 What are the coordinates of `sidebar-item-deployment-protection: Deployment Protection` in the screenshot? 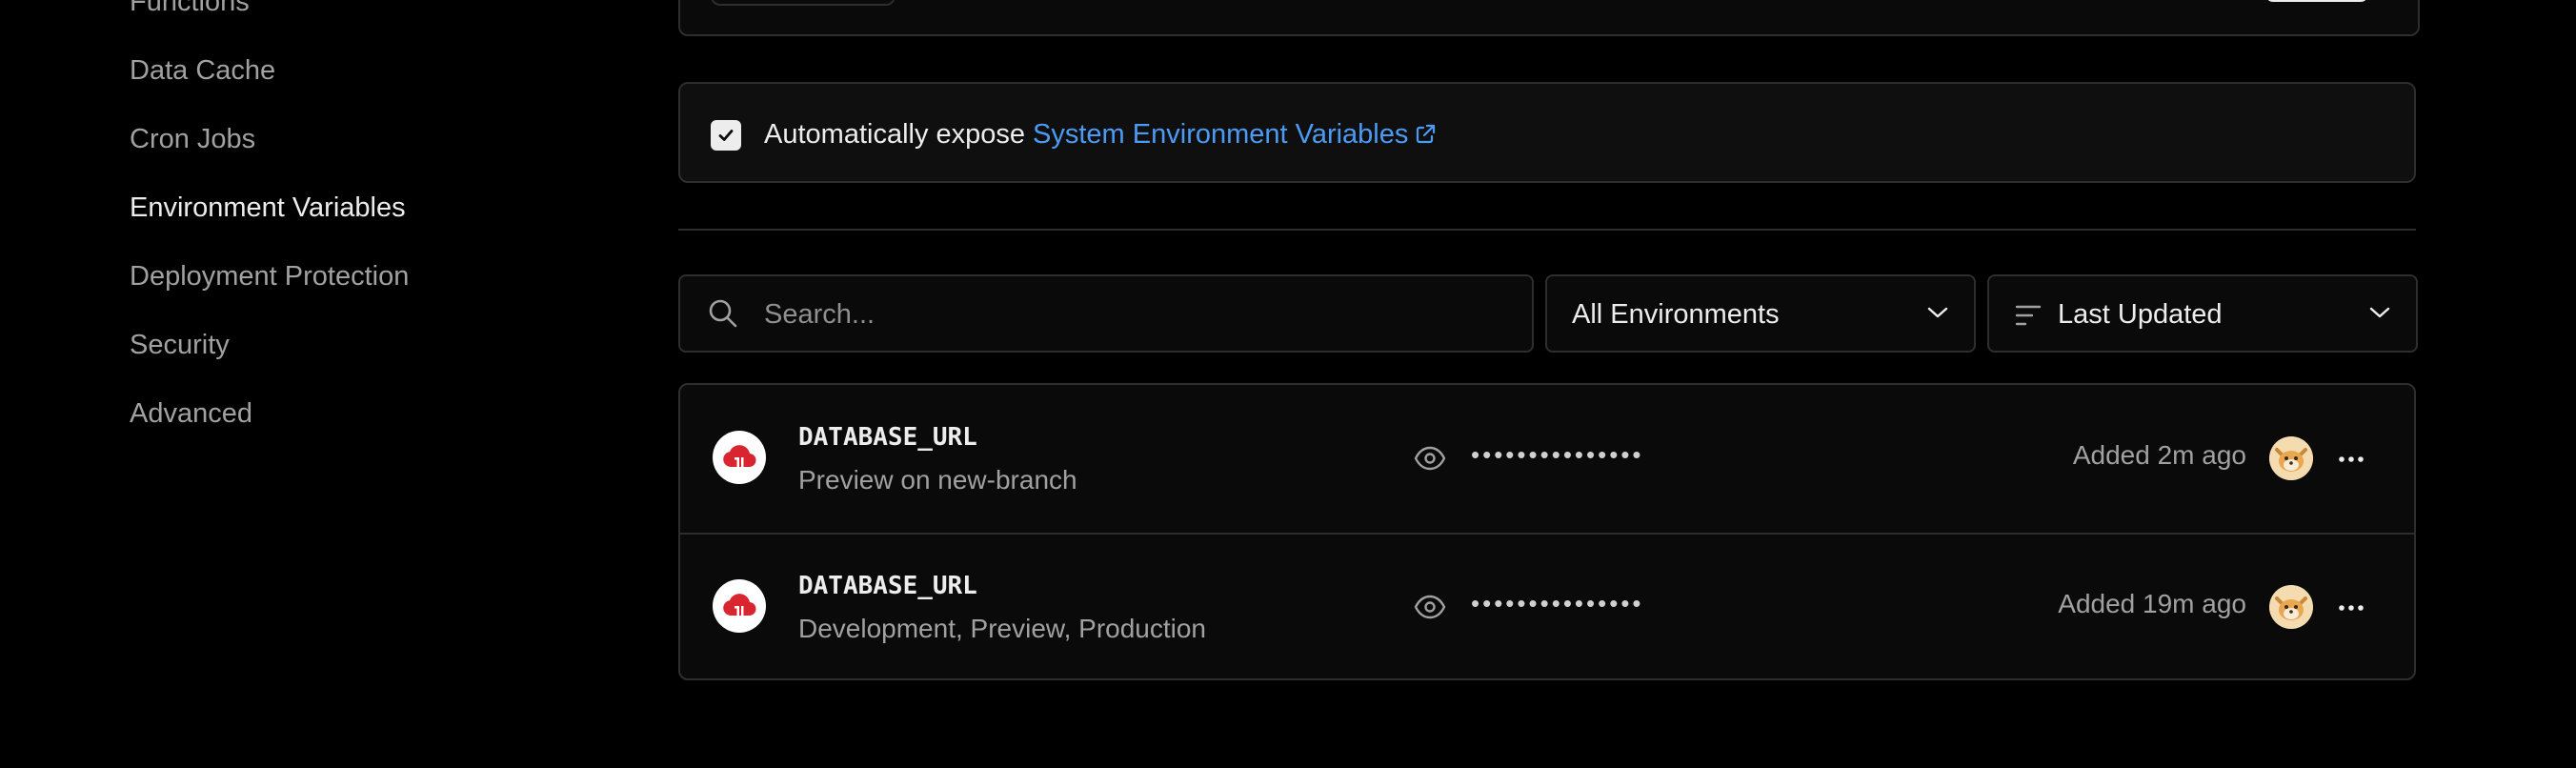 It's located at (269, 276).